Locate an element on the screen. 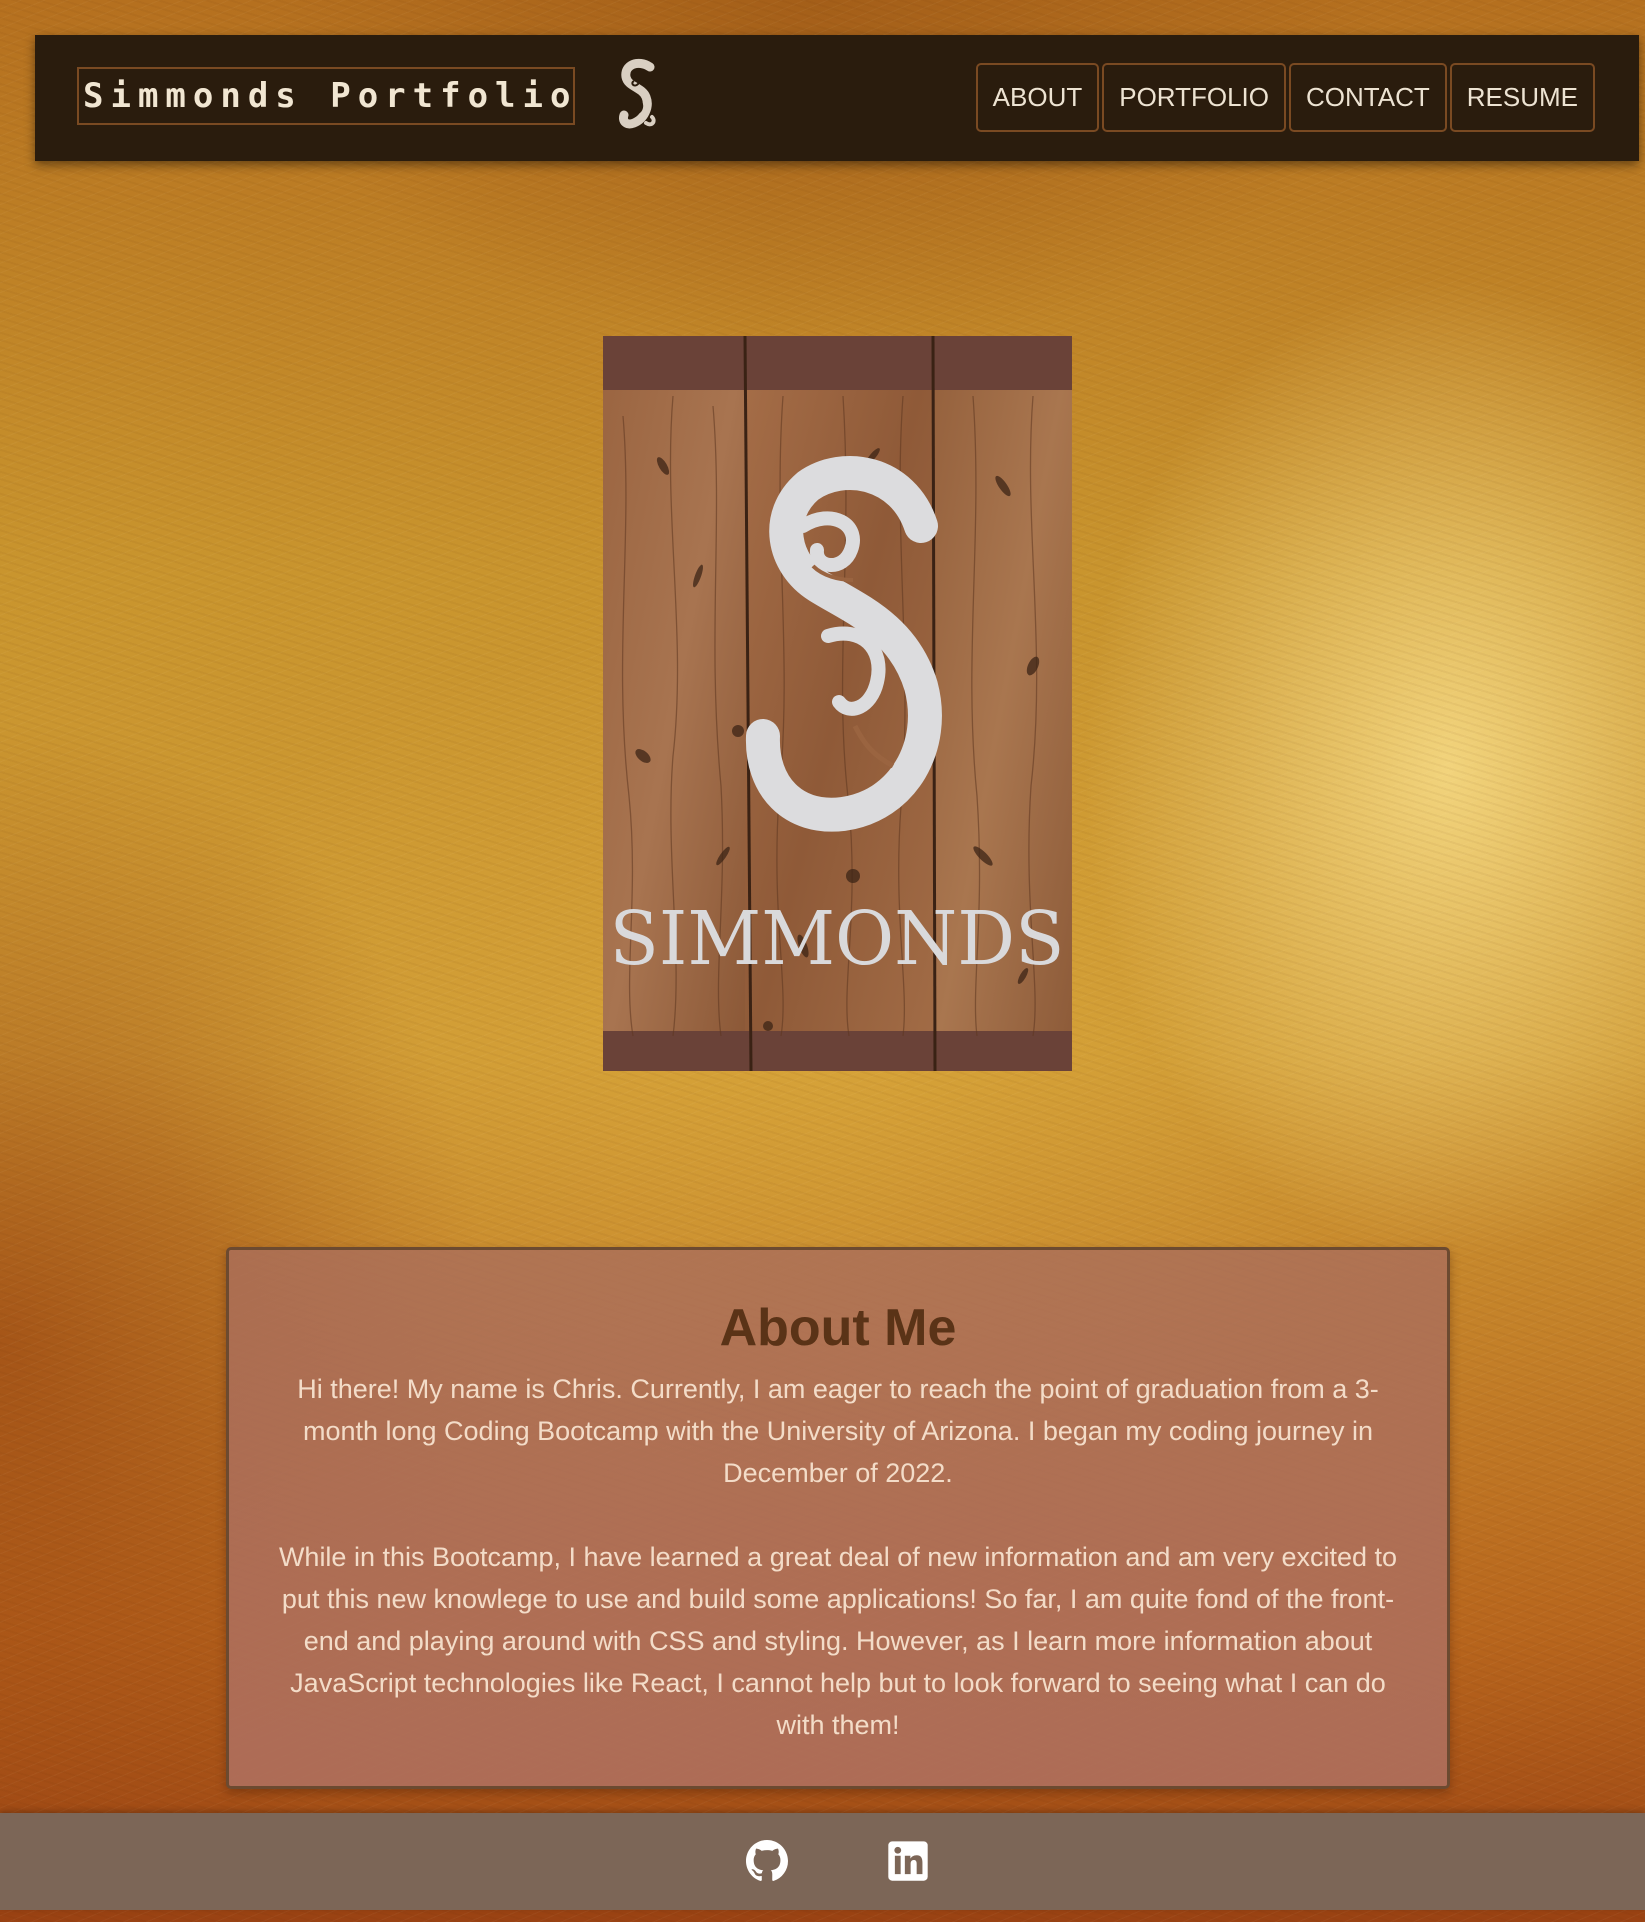  nav-resume: RESUME is located at coordinates (1522, 97).